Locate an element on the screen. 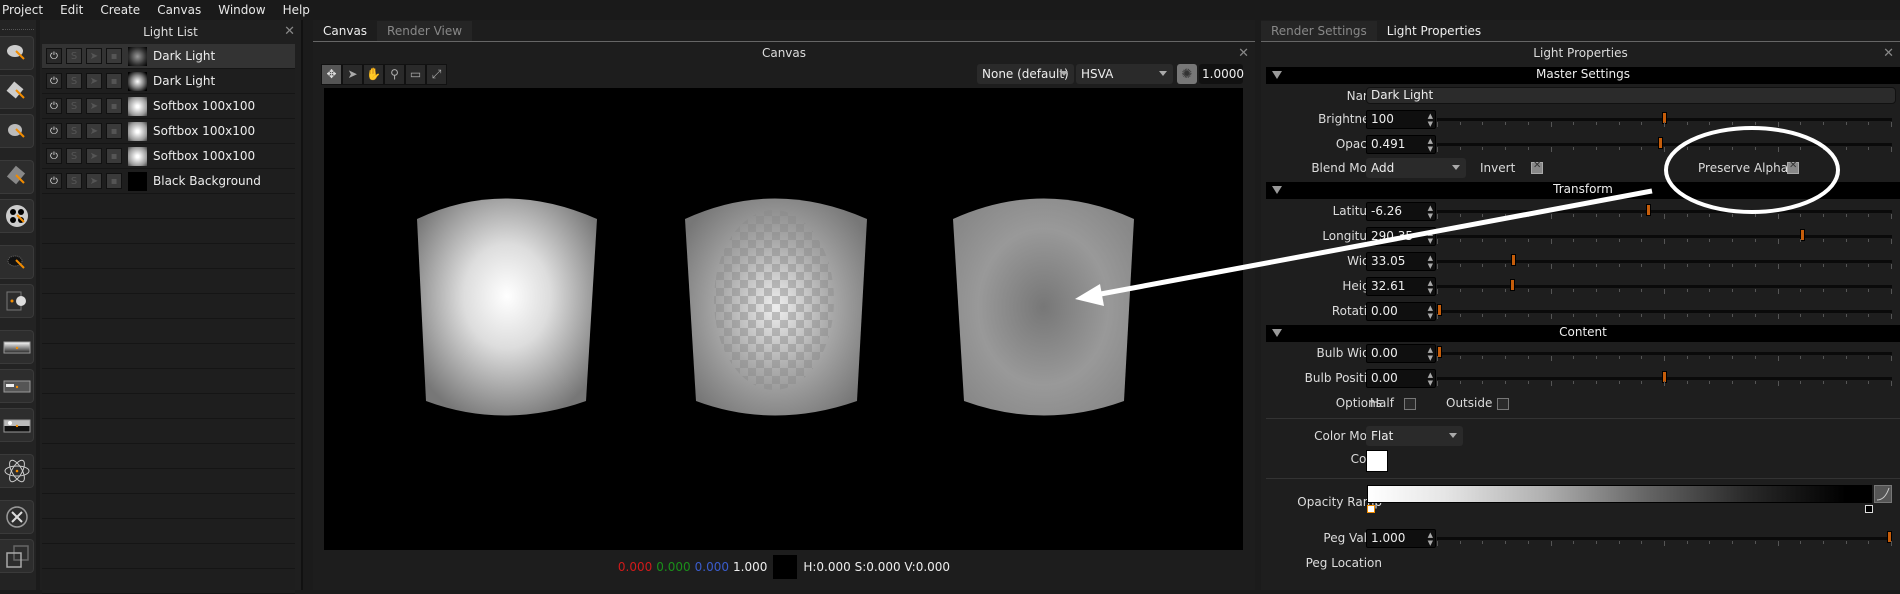  blend-mode-dropdown: Add is located at coordinates (1416, 168).